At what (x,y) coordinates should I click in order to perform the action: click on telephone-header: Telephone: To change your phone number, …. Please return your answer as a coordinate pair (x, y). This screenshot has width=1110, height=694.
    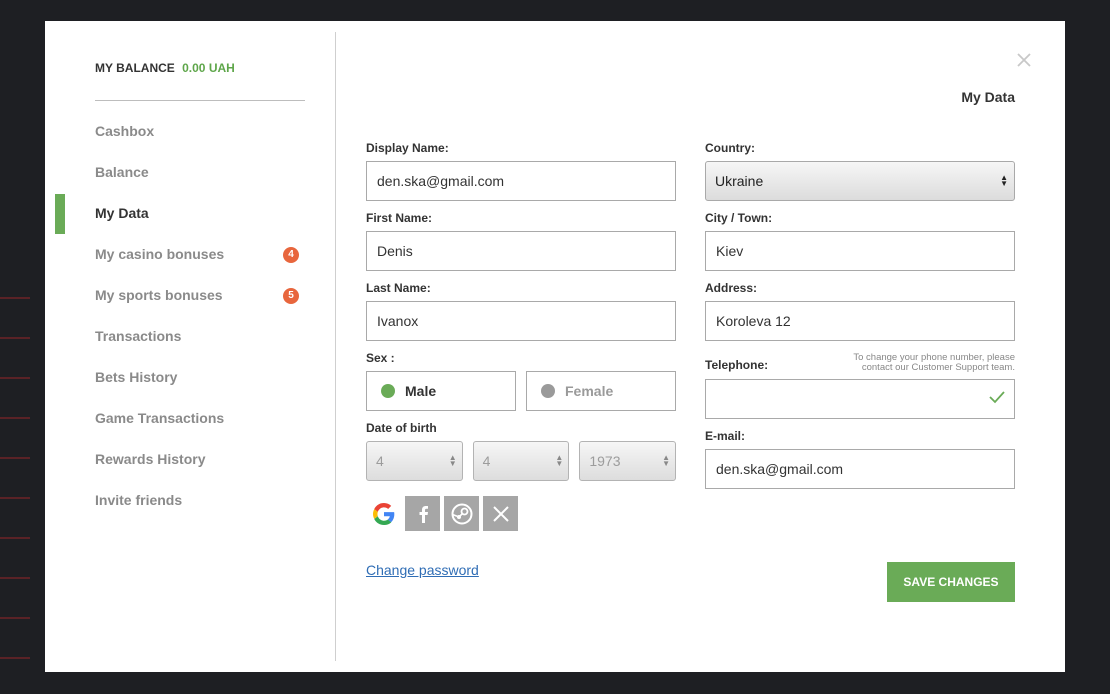
    Looking at the image, I should click on (860, 365).